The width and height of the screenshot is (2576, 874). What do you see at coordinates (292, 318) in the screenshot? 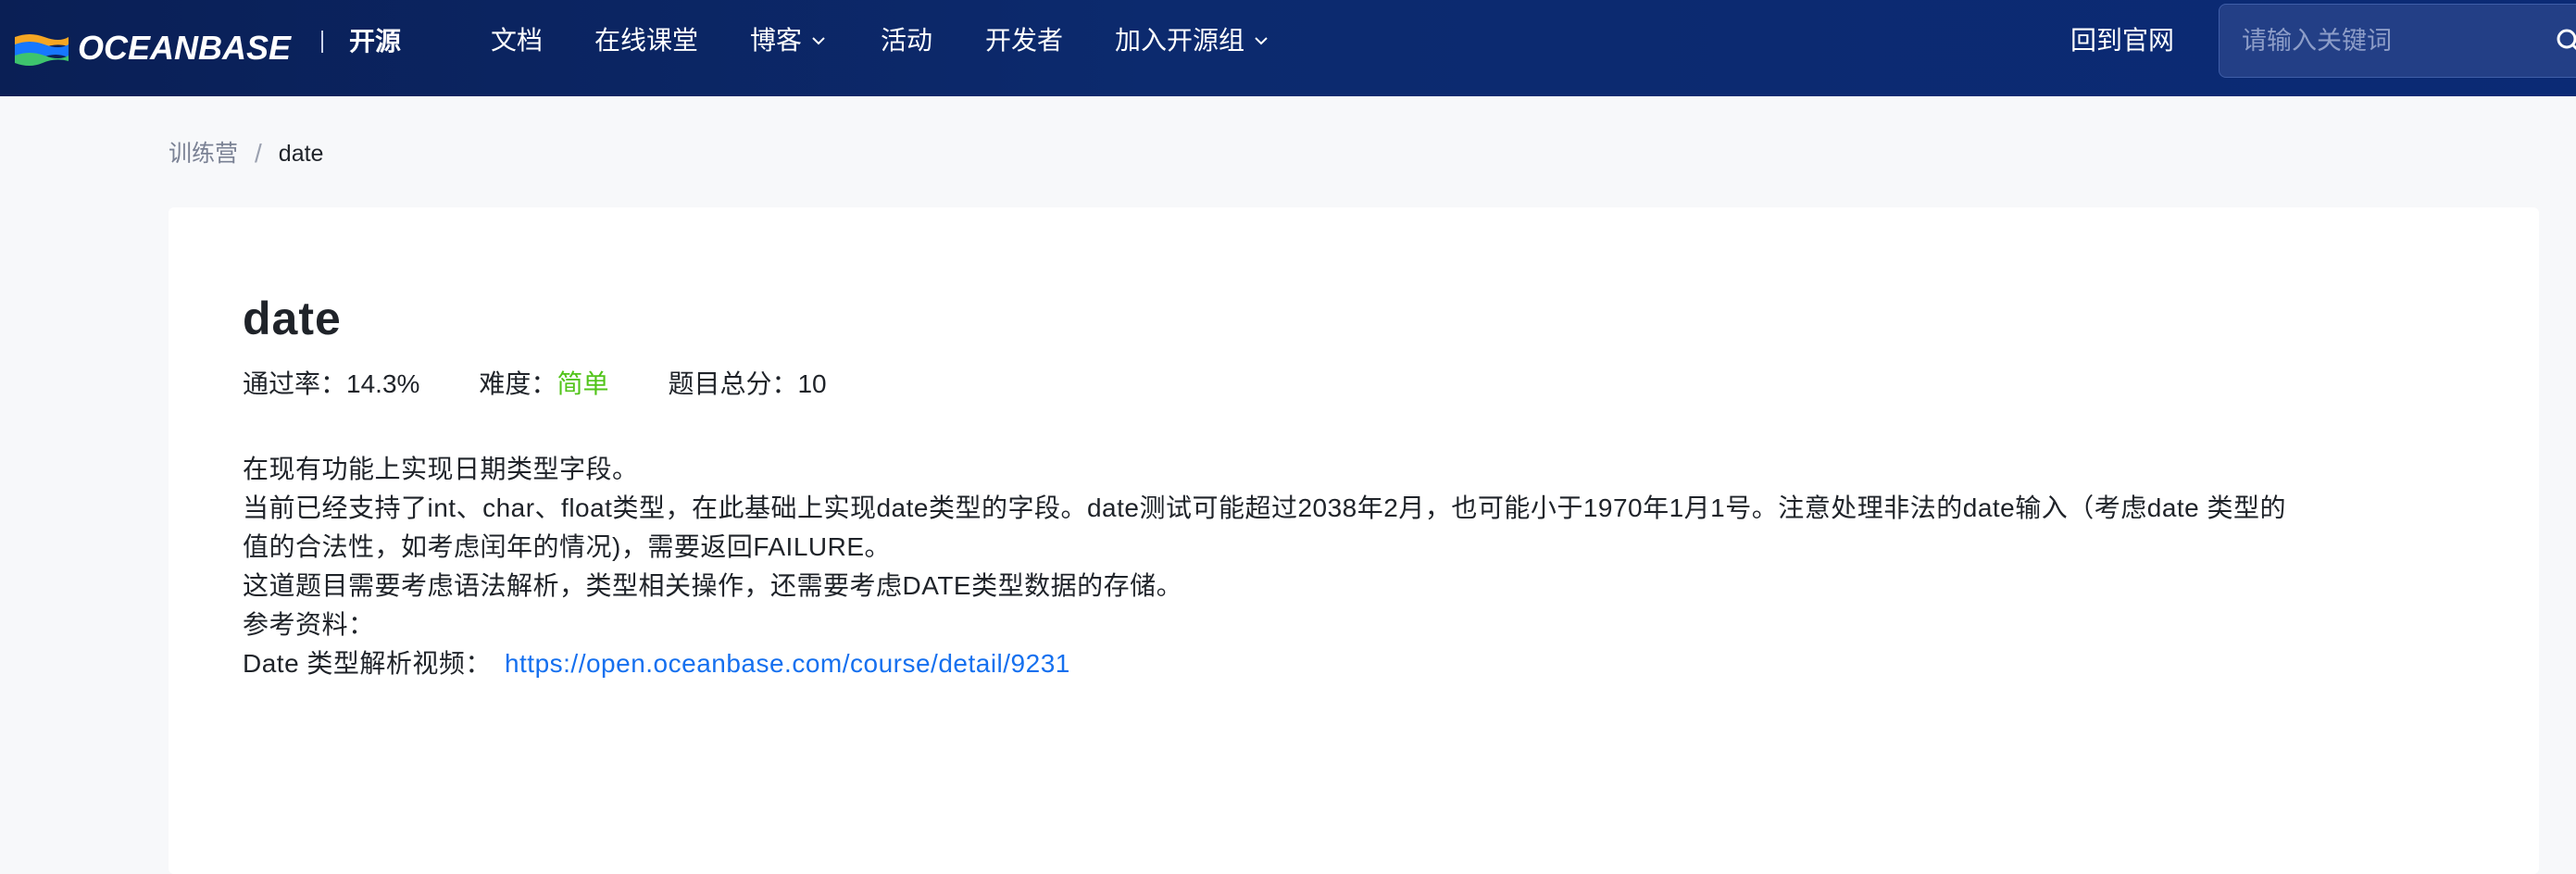
I see `problem-title: date` at bounding box center [292, 318].